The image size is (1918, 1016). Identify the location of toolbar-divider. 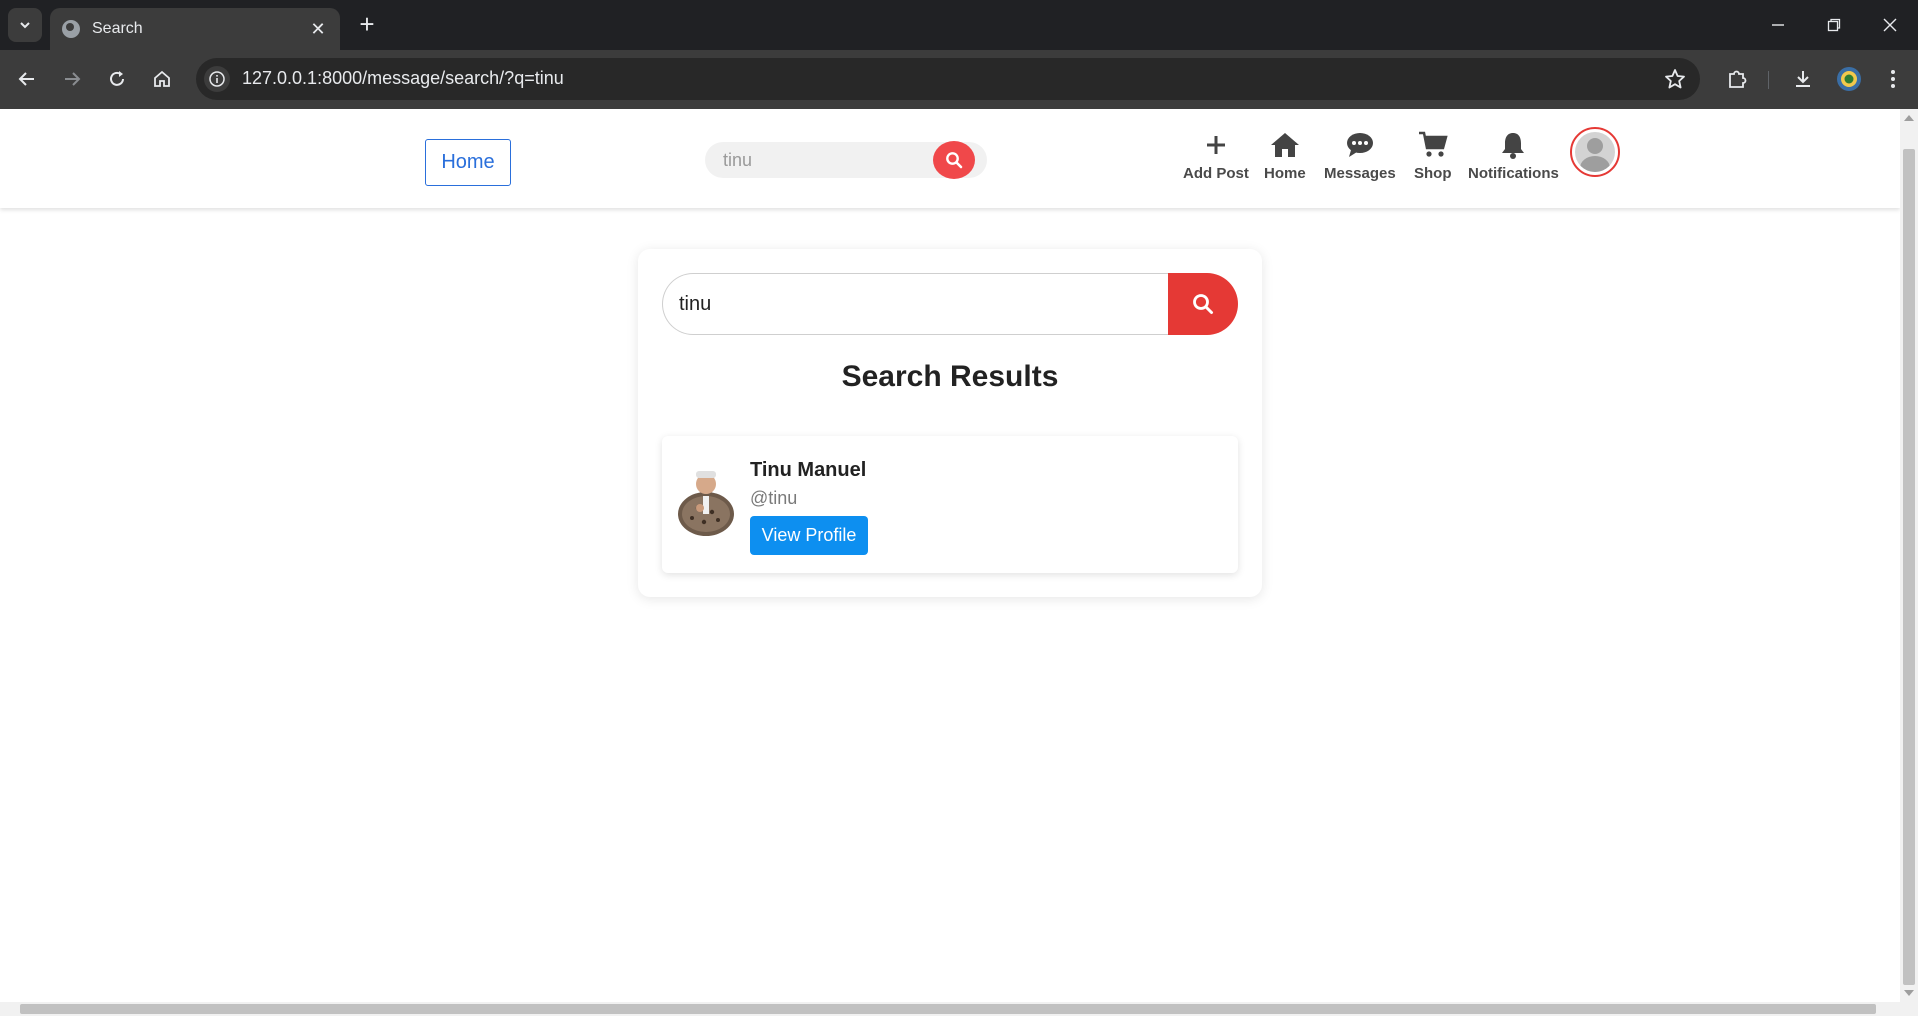
(1768, 80).